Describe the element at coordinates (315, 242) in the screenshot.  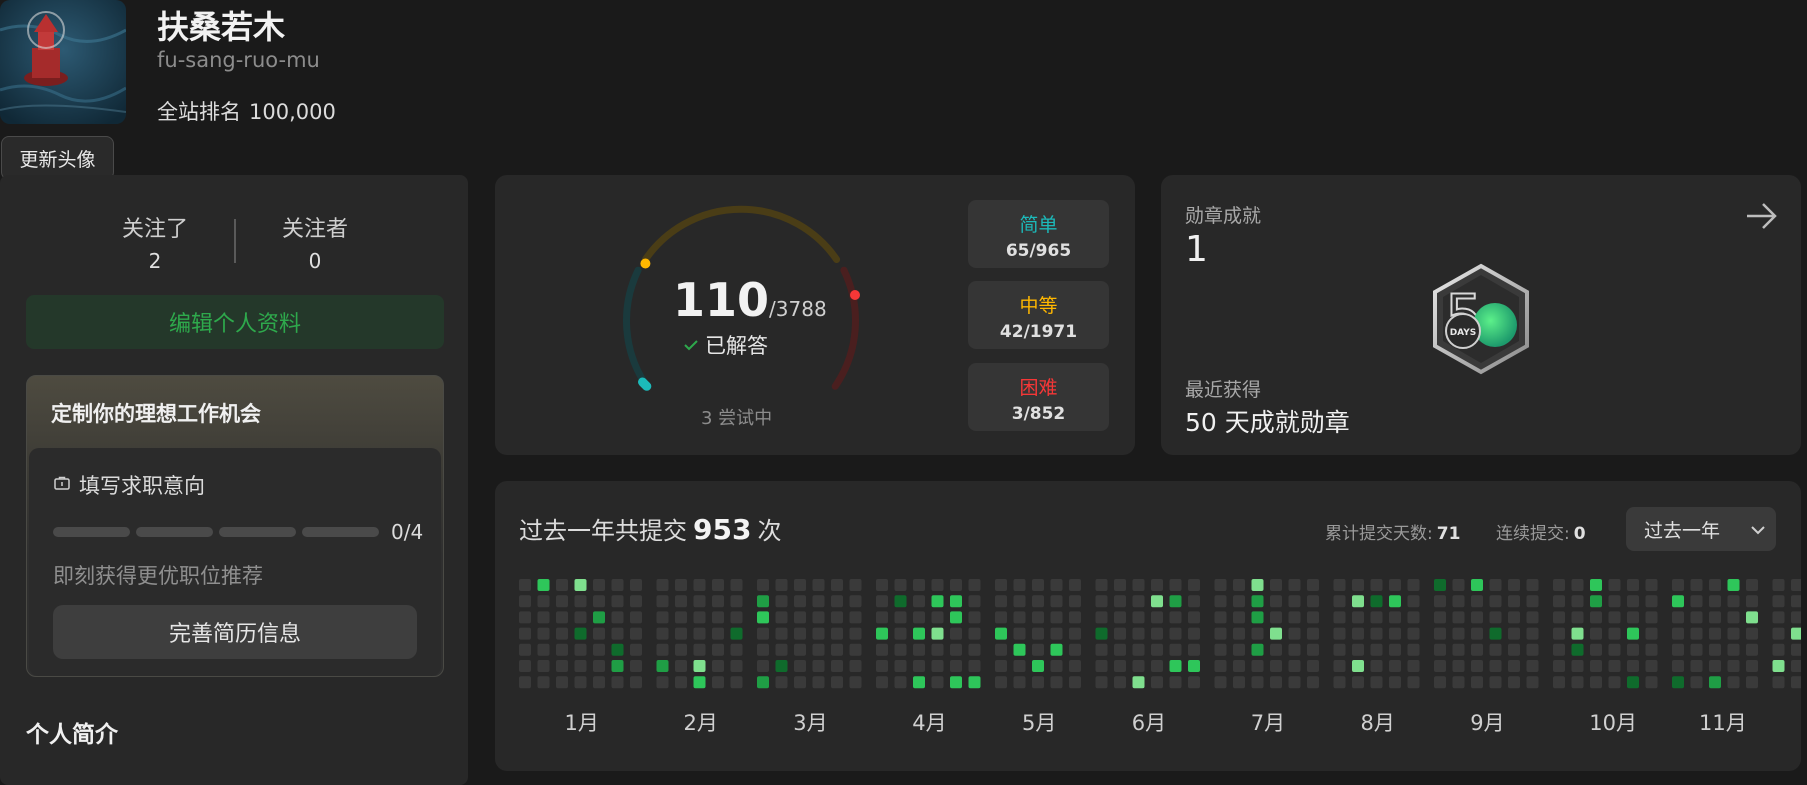
I see `followers-stat: 关注者 0` at that location.